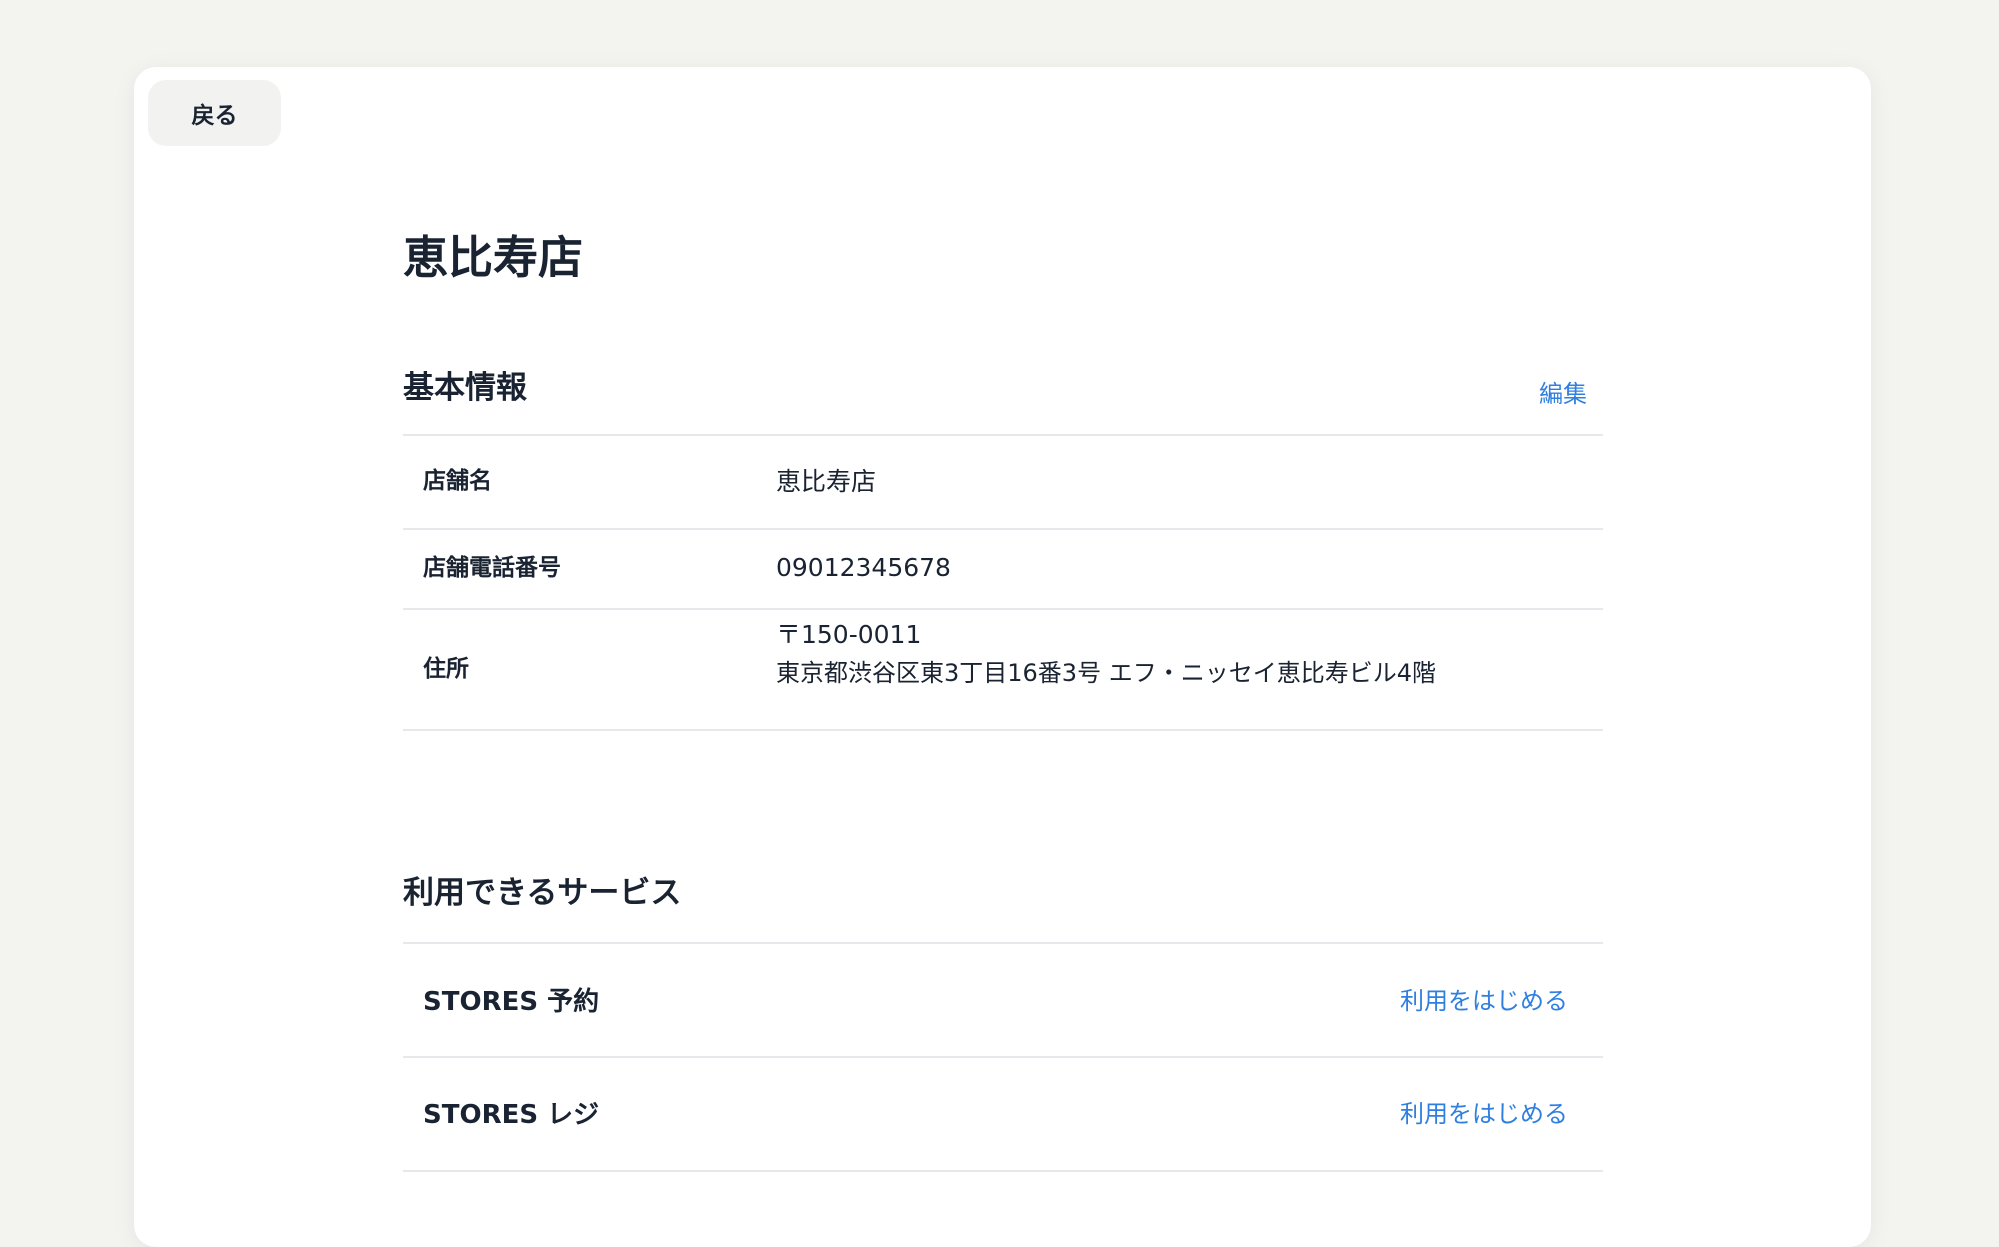 The height and width of the screenshot is (1247, 1999). I want to click on info-row-label: 店舗名, so click(457, 481).